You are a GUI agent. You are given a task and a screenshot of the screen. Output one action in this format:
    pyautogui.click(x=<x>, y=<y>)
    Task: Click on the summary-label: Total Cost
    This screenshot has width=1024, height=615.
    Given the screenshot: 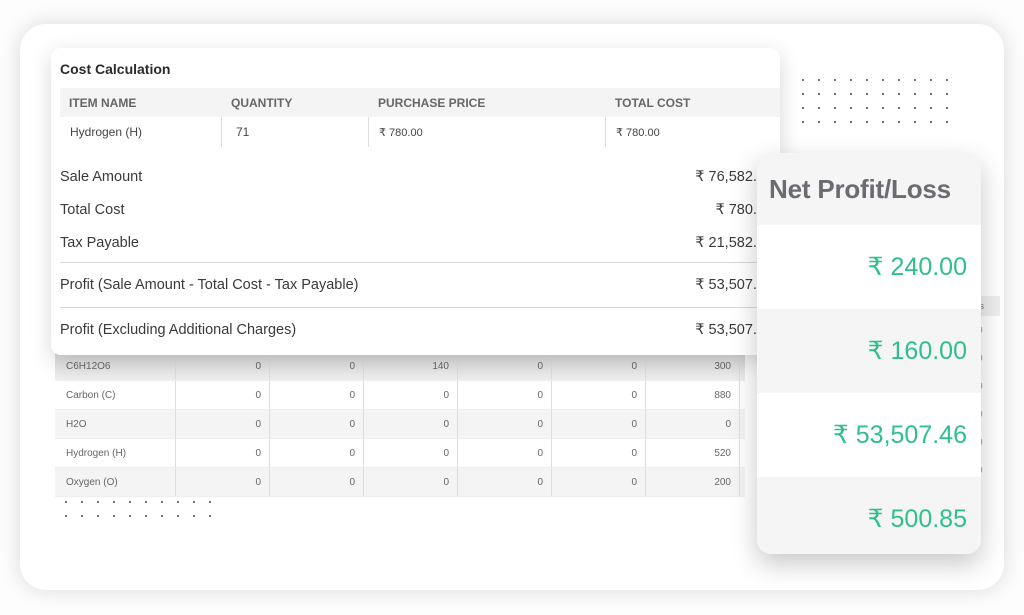 What is the action you would take?
    pyautogui.click(x=92, y=209)
    